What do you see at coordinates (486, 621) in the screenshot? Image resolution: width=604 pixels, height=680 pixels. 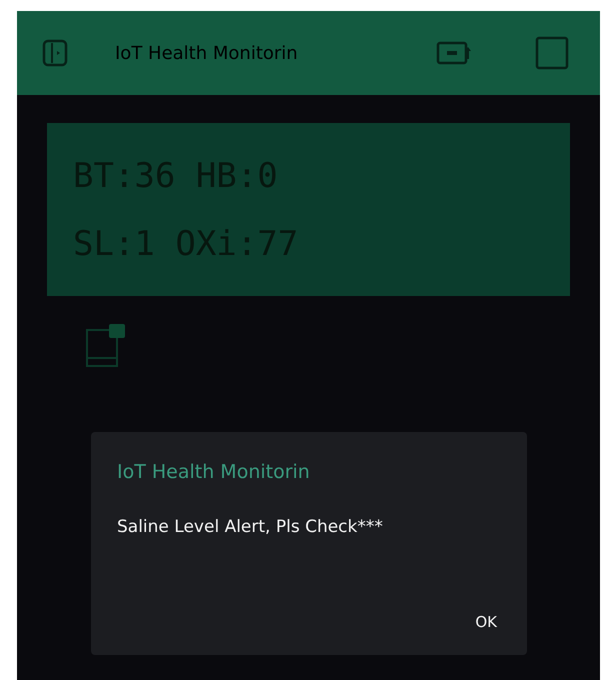 I see `ok-button: OK` at bounding box center [486, 621].